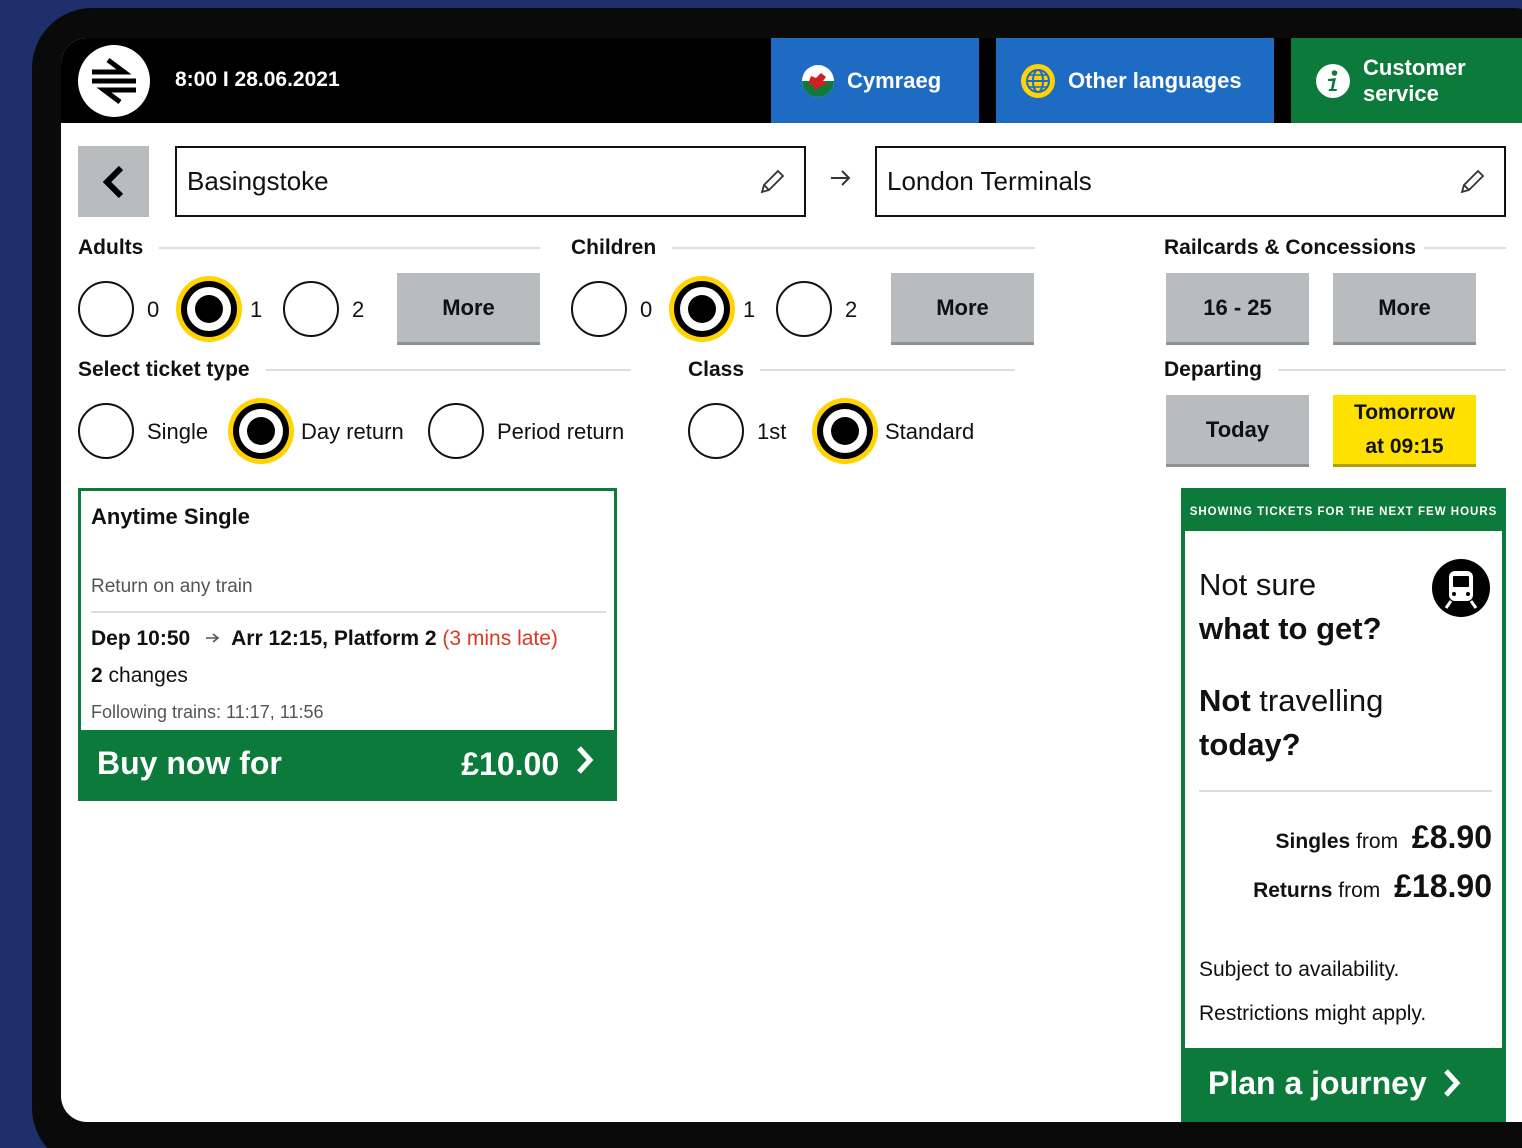  Describe the element at coordinates (930, 431) in the screenshot. I see `class-standard-label: Standard` at that location.